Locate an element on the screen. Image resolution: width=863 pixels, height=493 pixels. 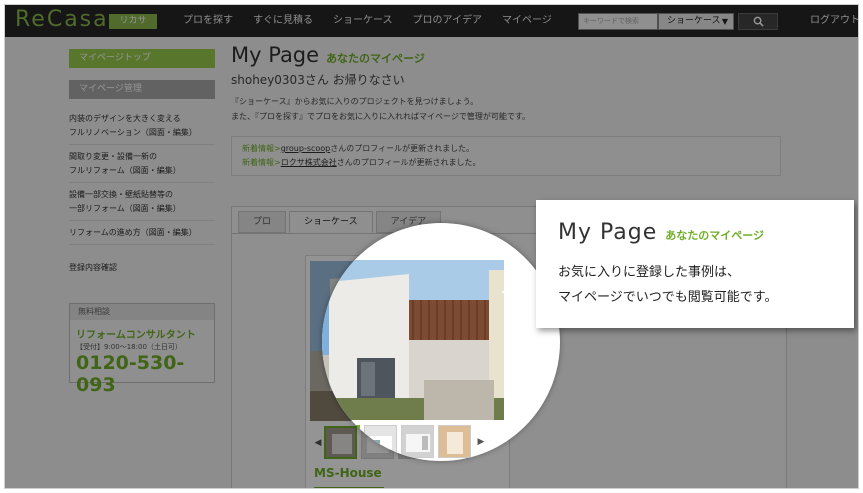
spotlight-circle: ◀ ▶ MS-House is located at coordinates (441, 342).